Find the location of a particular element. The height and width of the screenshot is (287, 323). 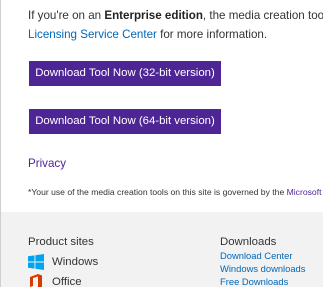

free-downloads-link: Free Downloads is located at coordinates (254, 281).